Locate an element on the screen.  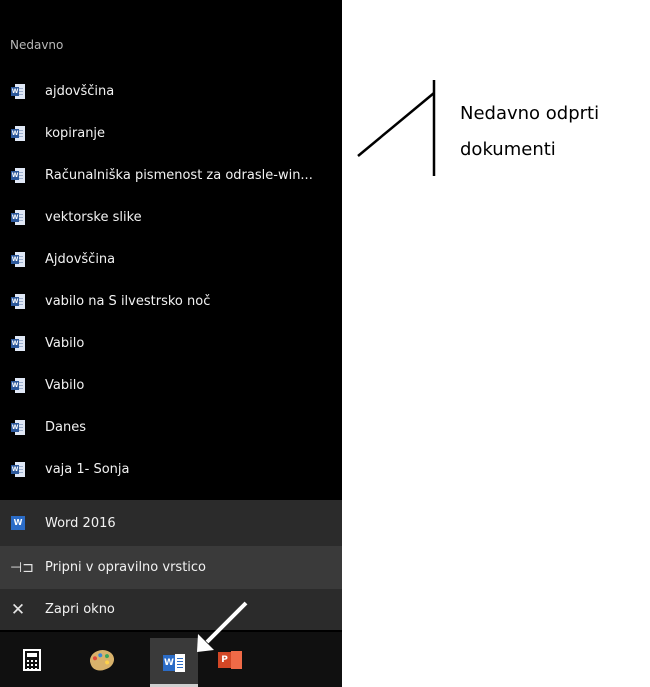
taskbar-arrow is located at coordinates (222, 626).